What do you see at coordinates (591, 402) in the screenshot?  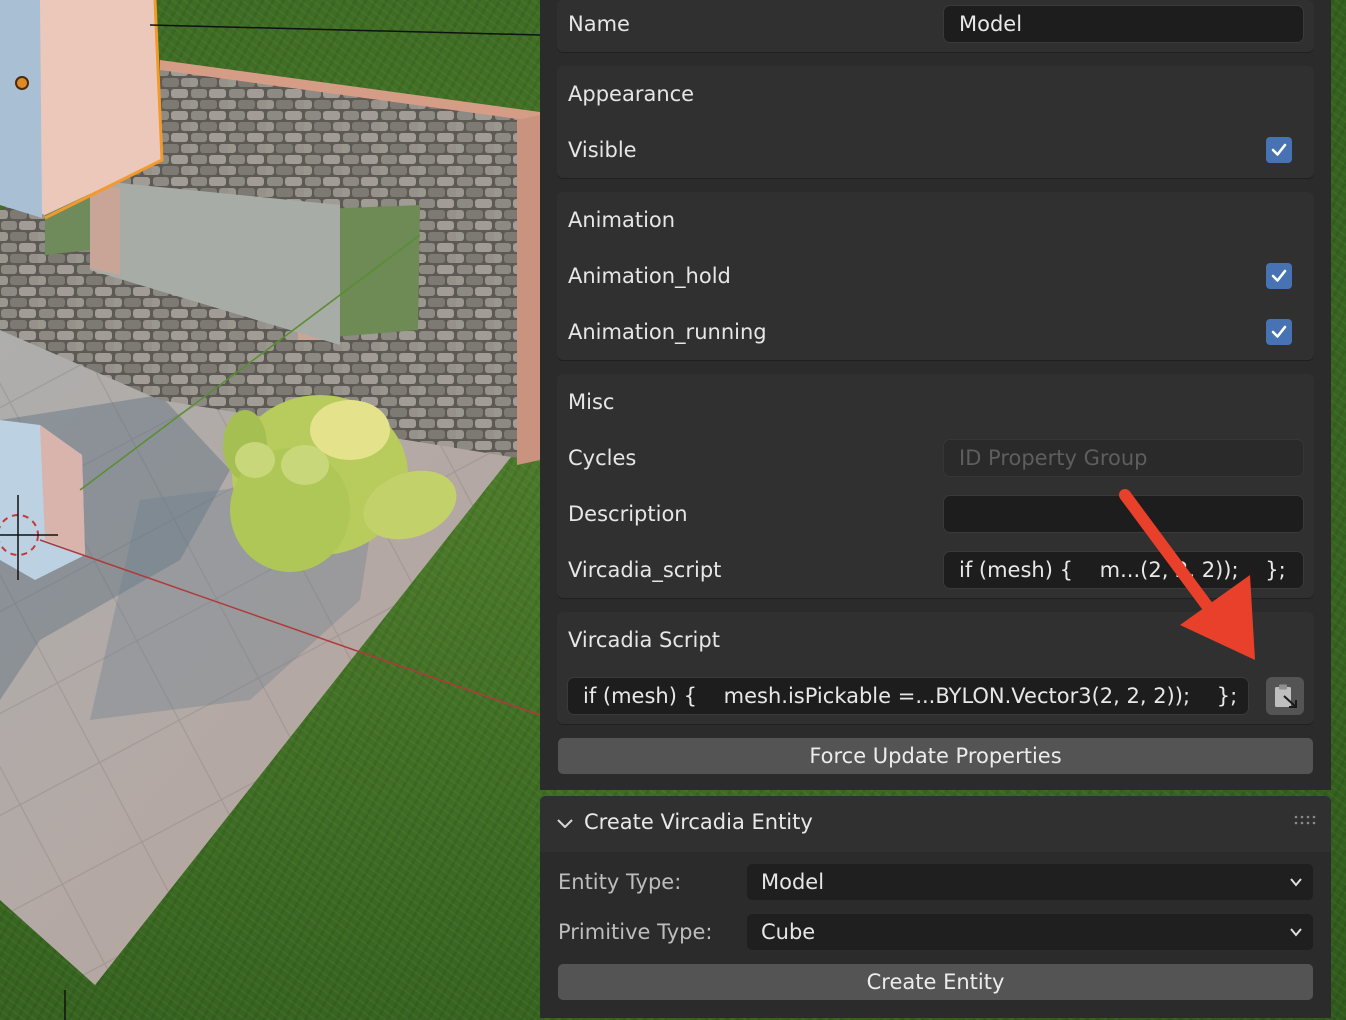 I see `misc-header: Misc` at bounding box center [591, 402].